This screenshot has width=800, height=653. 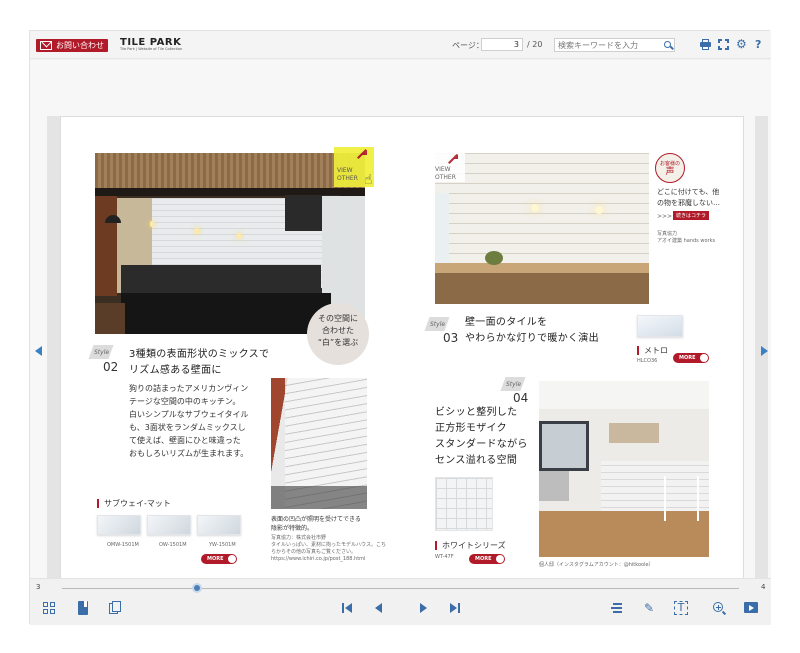 I want to click on style-04-heading: ビシッと整列した 正方形モザイク スタンダードながら センス溢れる空間, so click(x=481, y=436).